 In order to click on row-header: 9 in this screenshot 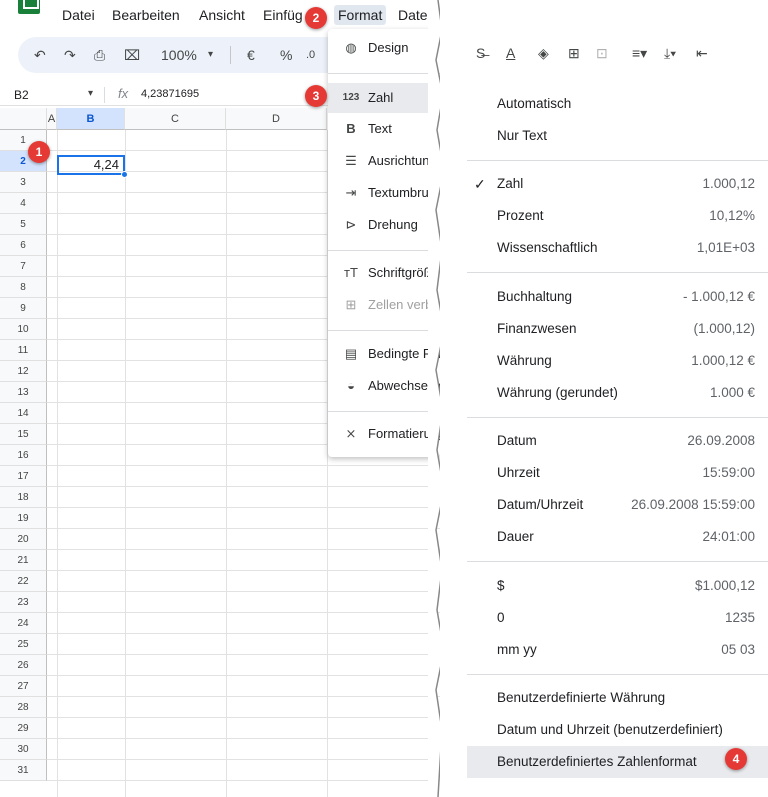, I will do `click(23, 308)`.